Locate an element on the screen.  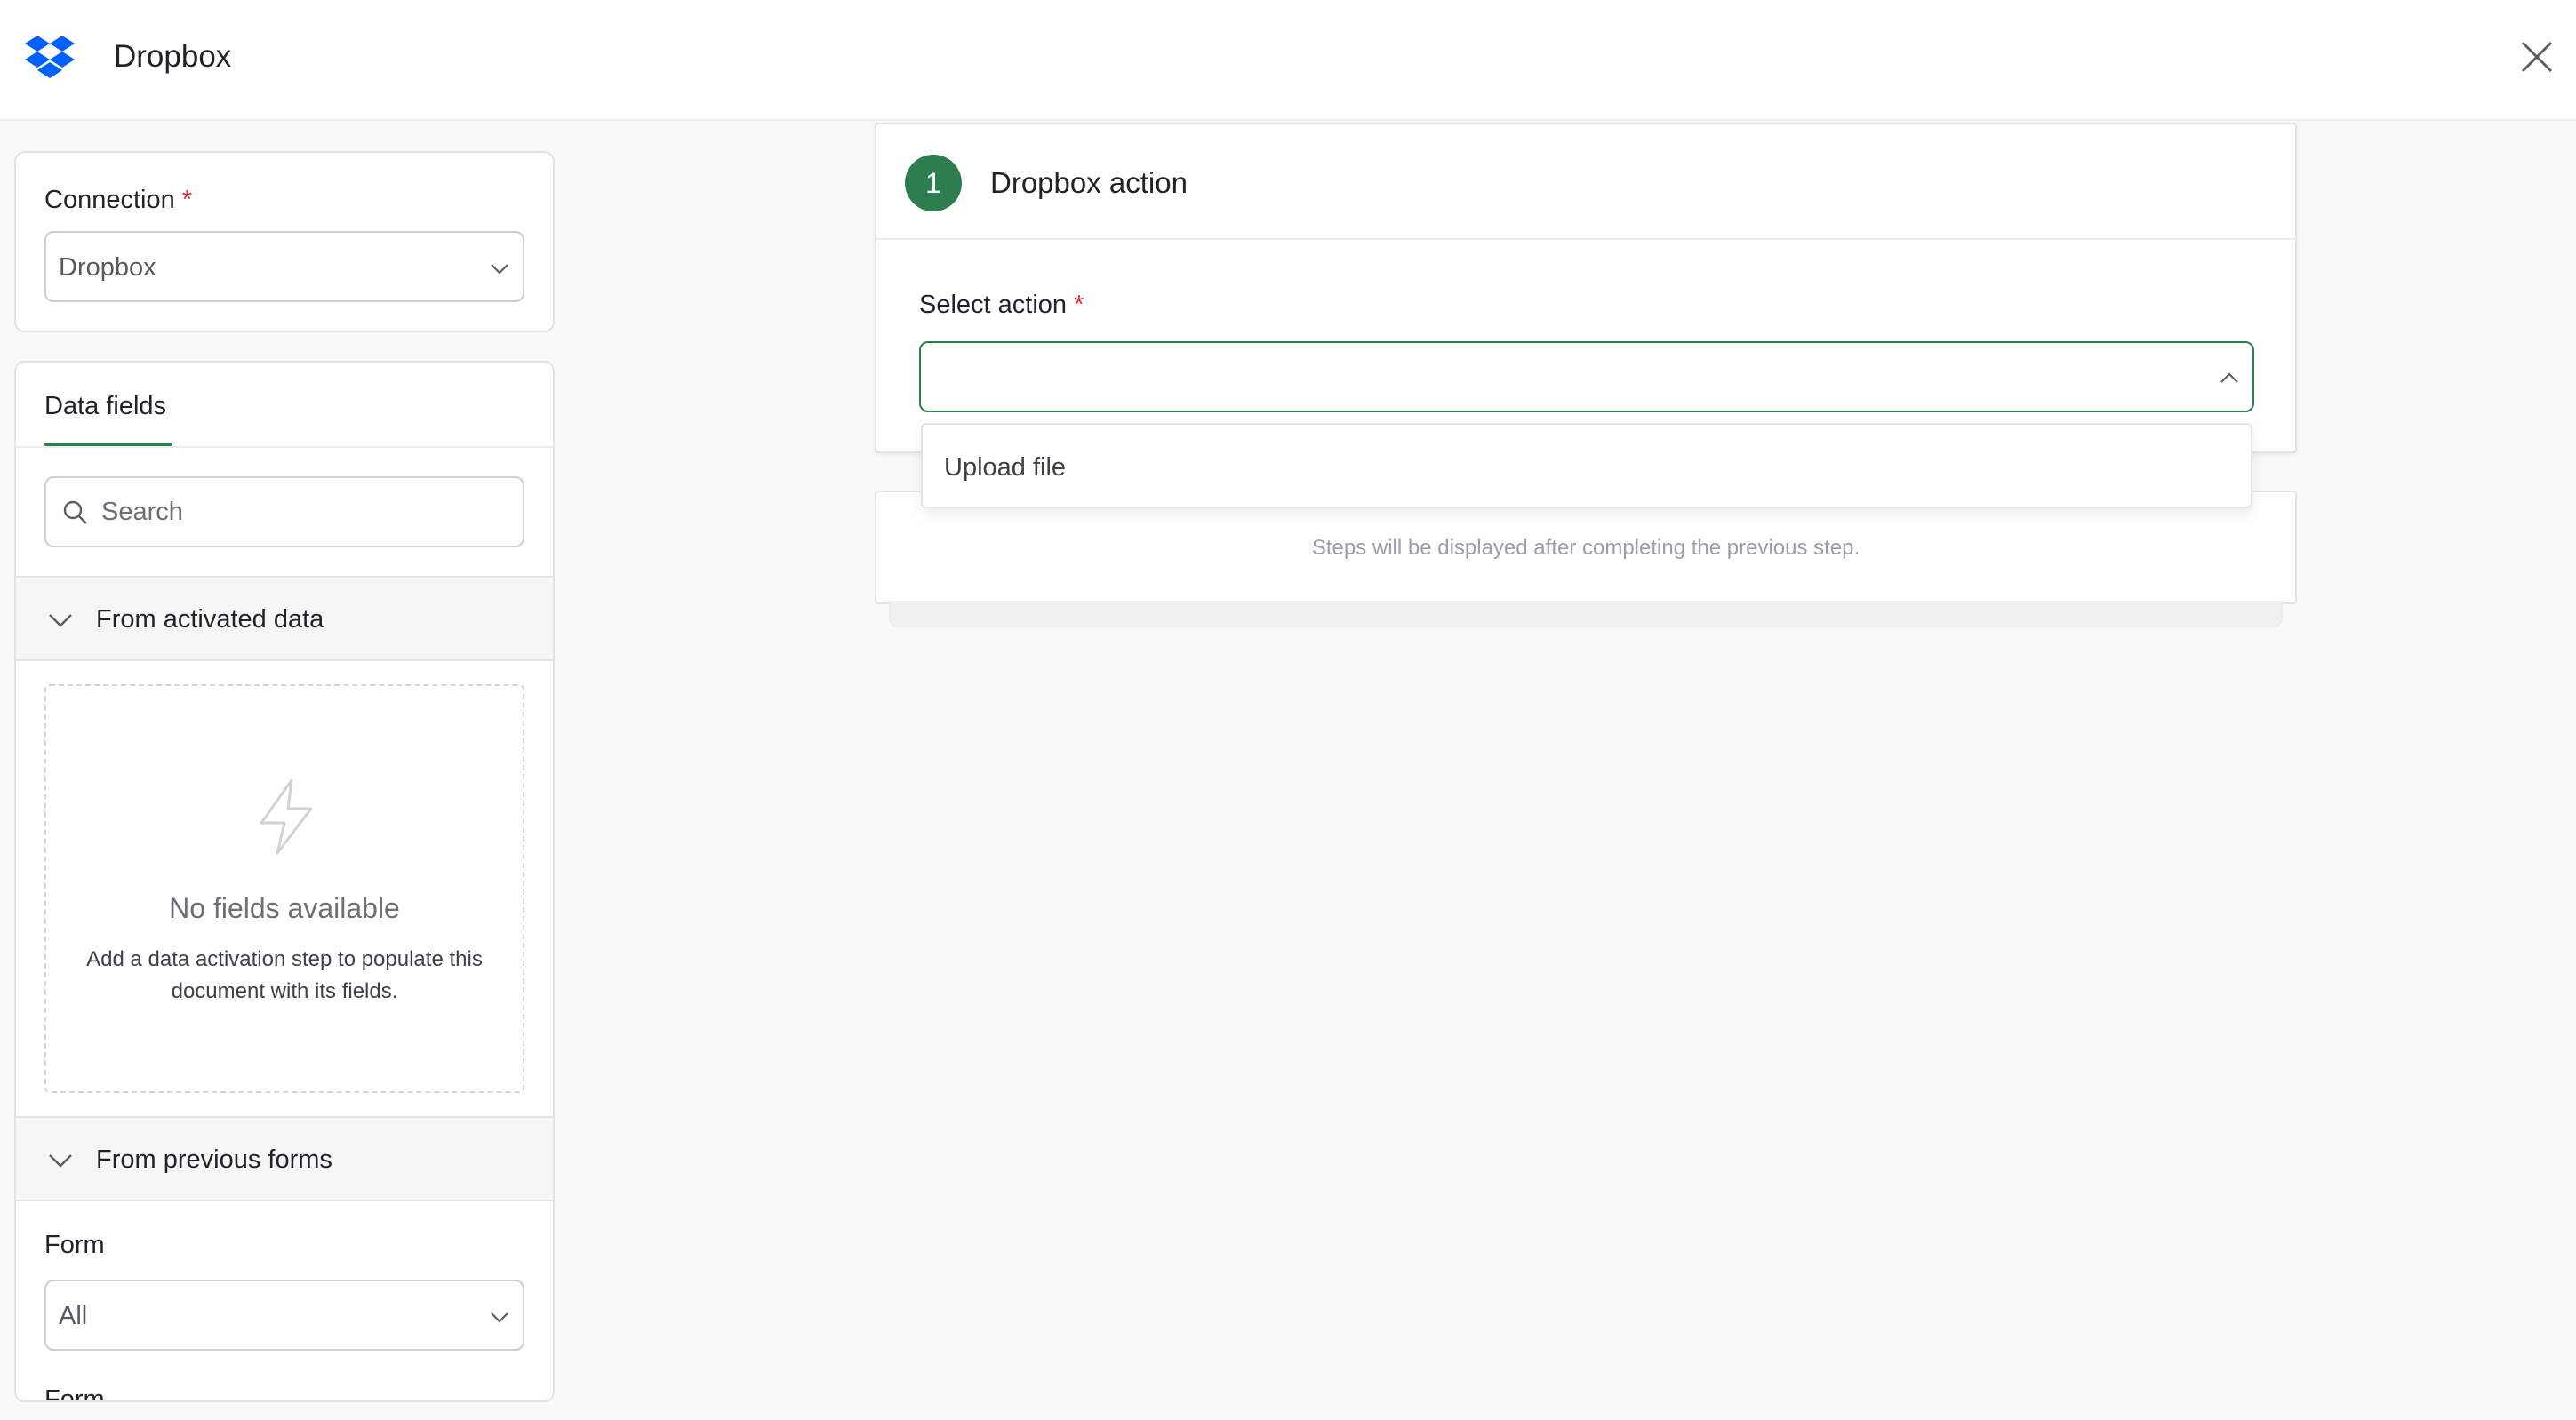
data-fields-tabs: Data fields is located at coordinates (284, 405).